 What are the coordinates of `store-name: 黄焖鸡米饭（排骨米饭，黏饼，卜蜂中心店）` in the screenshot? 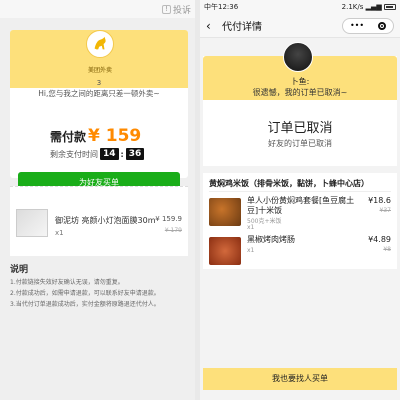 It's located at (289, 183).